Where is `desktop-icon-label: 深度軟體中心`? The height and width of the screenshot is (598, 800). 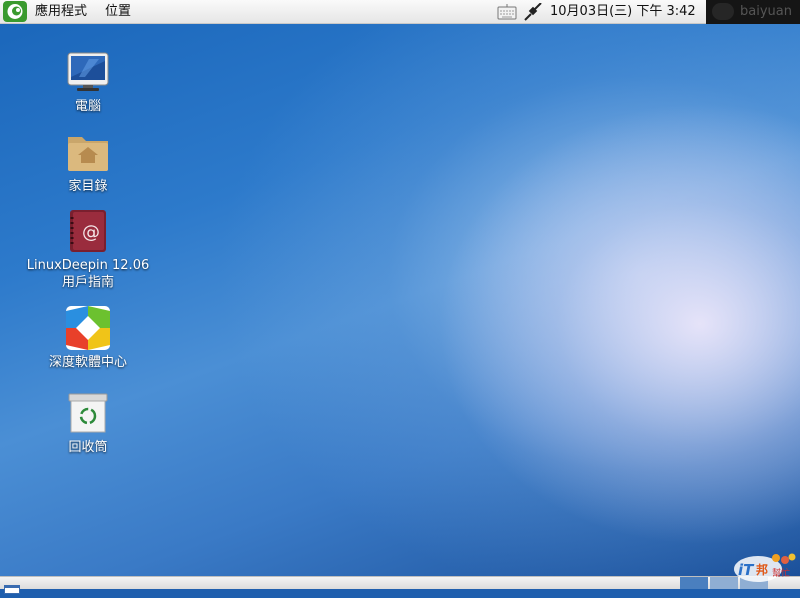
desktop-icon-label: 深度軟體中心 is located at coordinates (87, 362).